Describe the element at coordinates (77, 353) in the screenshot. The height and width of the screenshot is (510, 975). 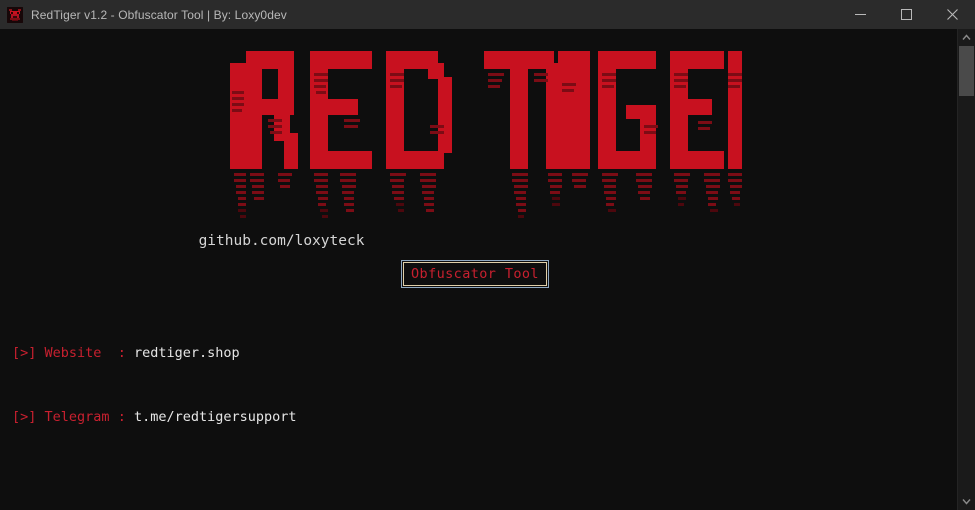
I see `website-label: Website` at that location.